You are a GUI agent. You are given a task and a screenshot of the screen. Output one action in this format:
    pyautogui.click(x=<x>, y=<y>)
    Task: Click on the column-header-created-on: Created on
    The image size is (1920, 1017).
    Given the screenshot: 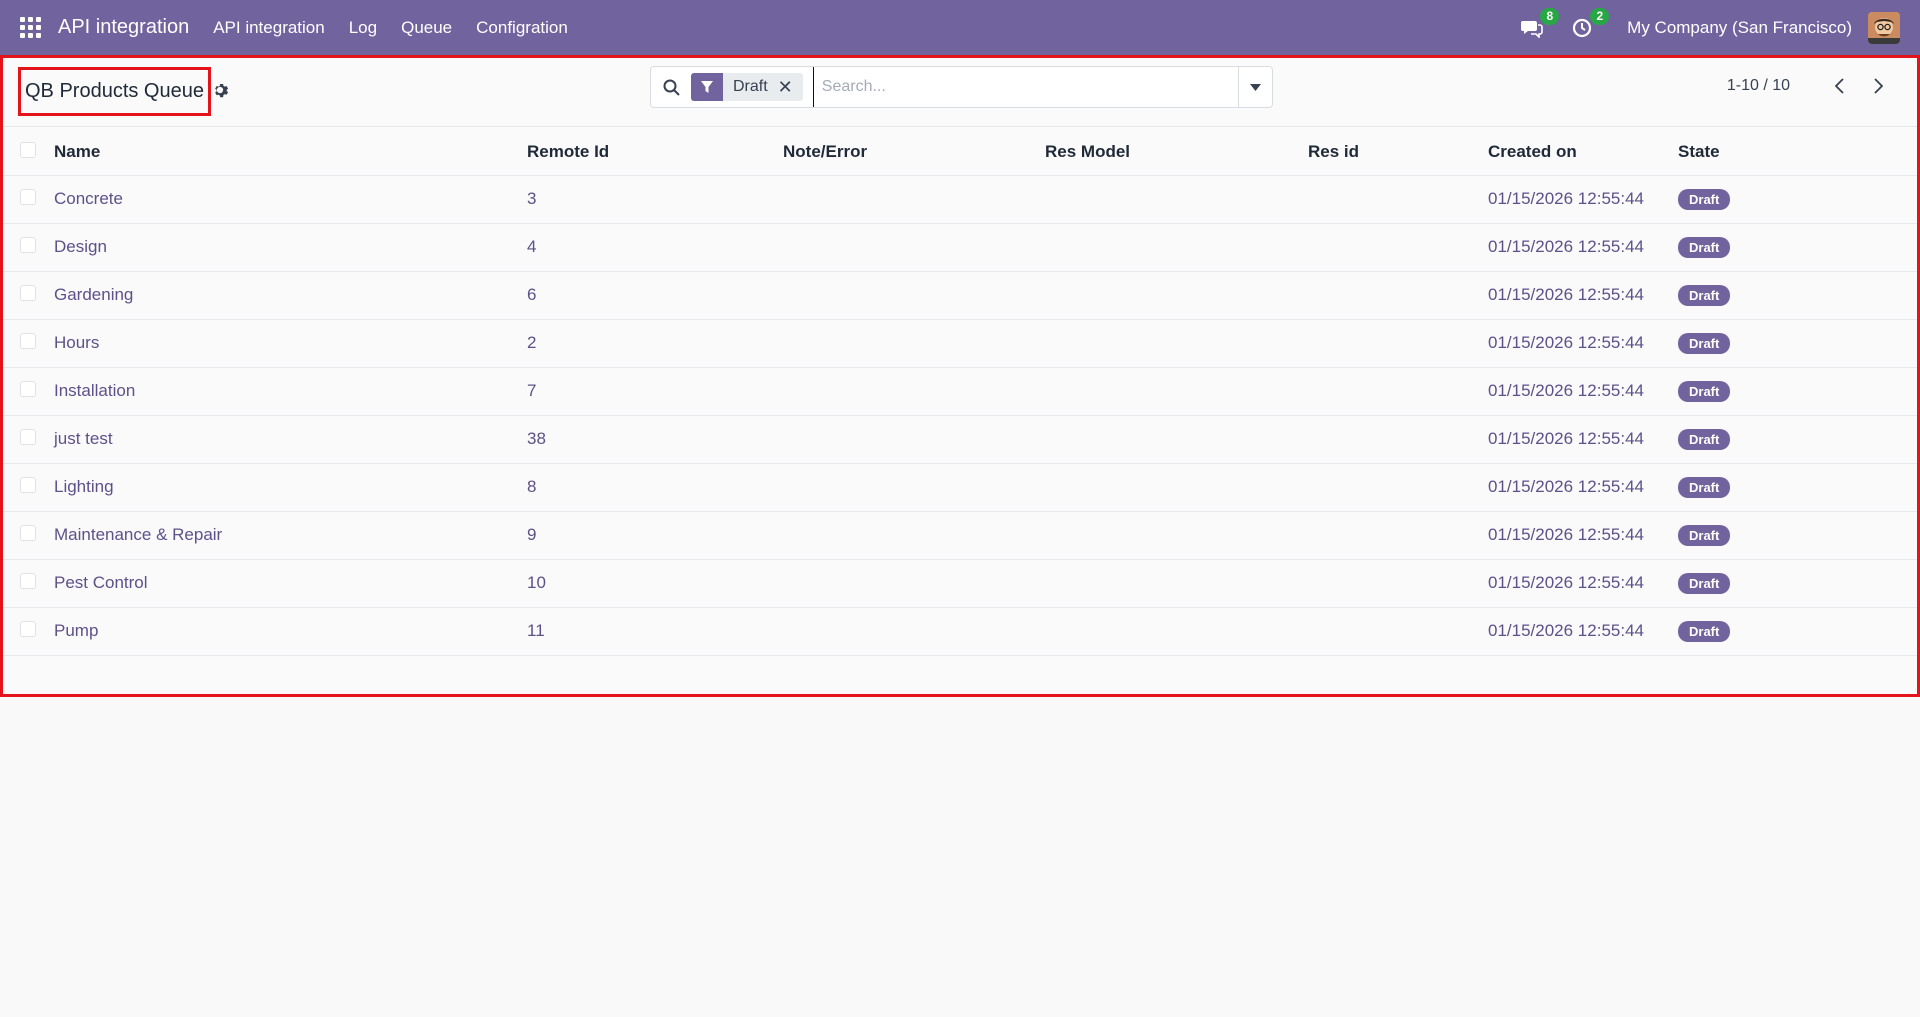 What is the action you would take?
    pyautogui.click(x=1583, y=153)
    